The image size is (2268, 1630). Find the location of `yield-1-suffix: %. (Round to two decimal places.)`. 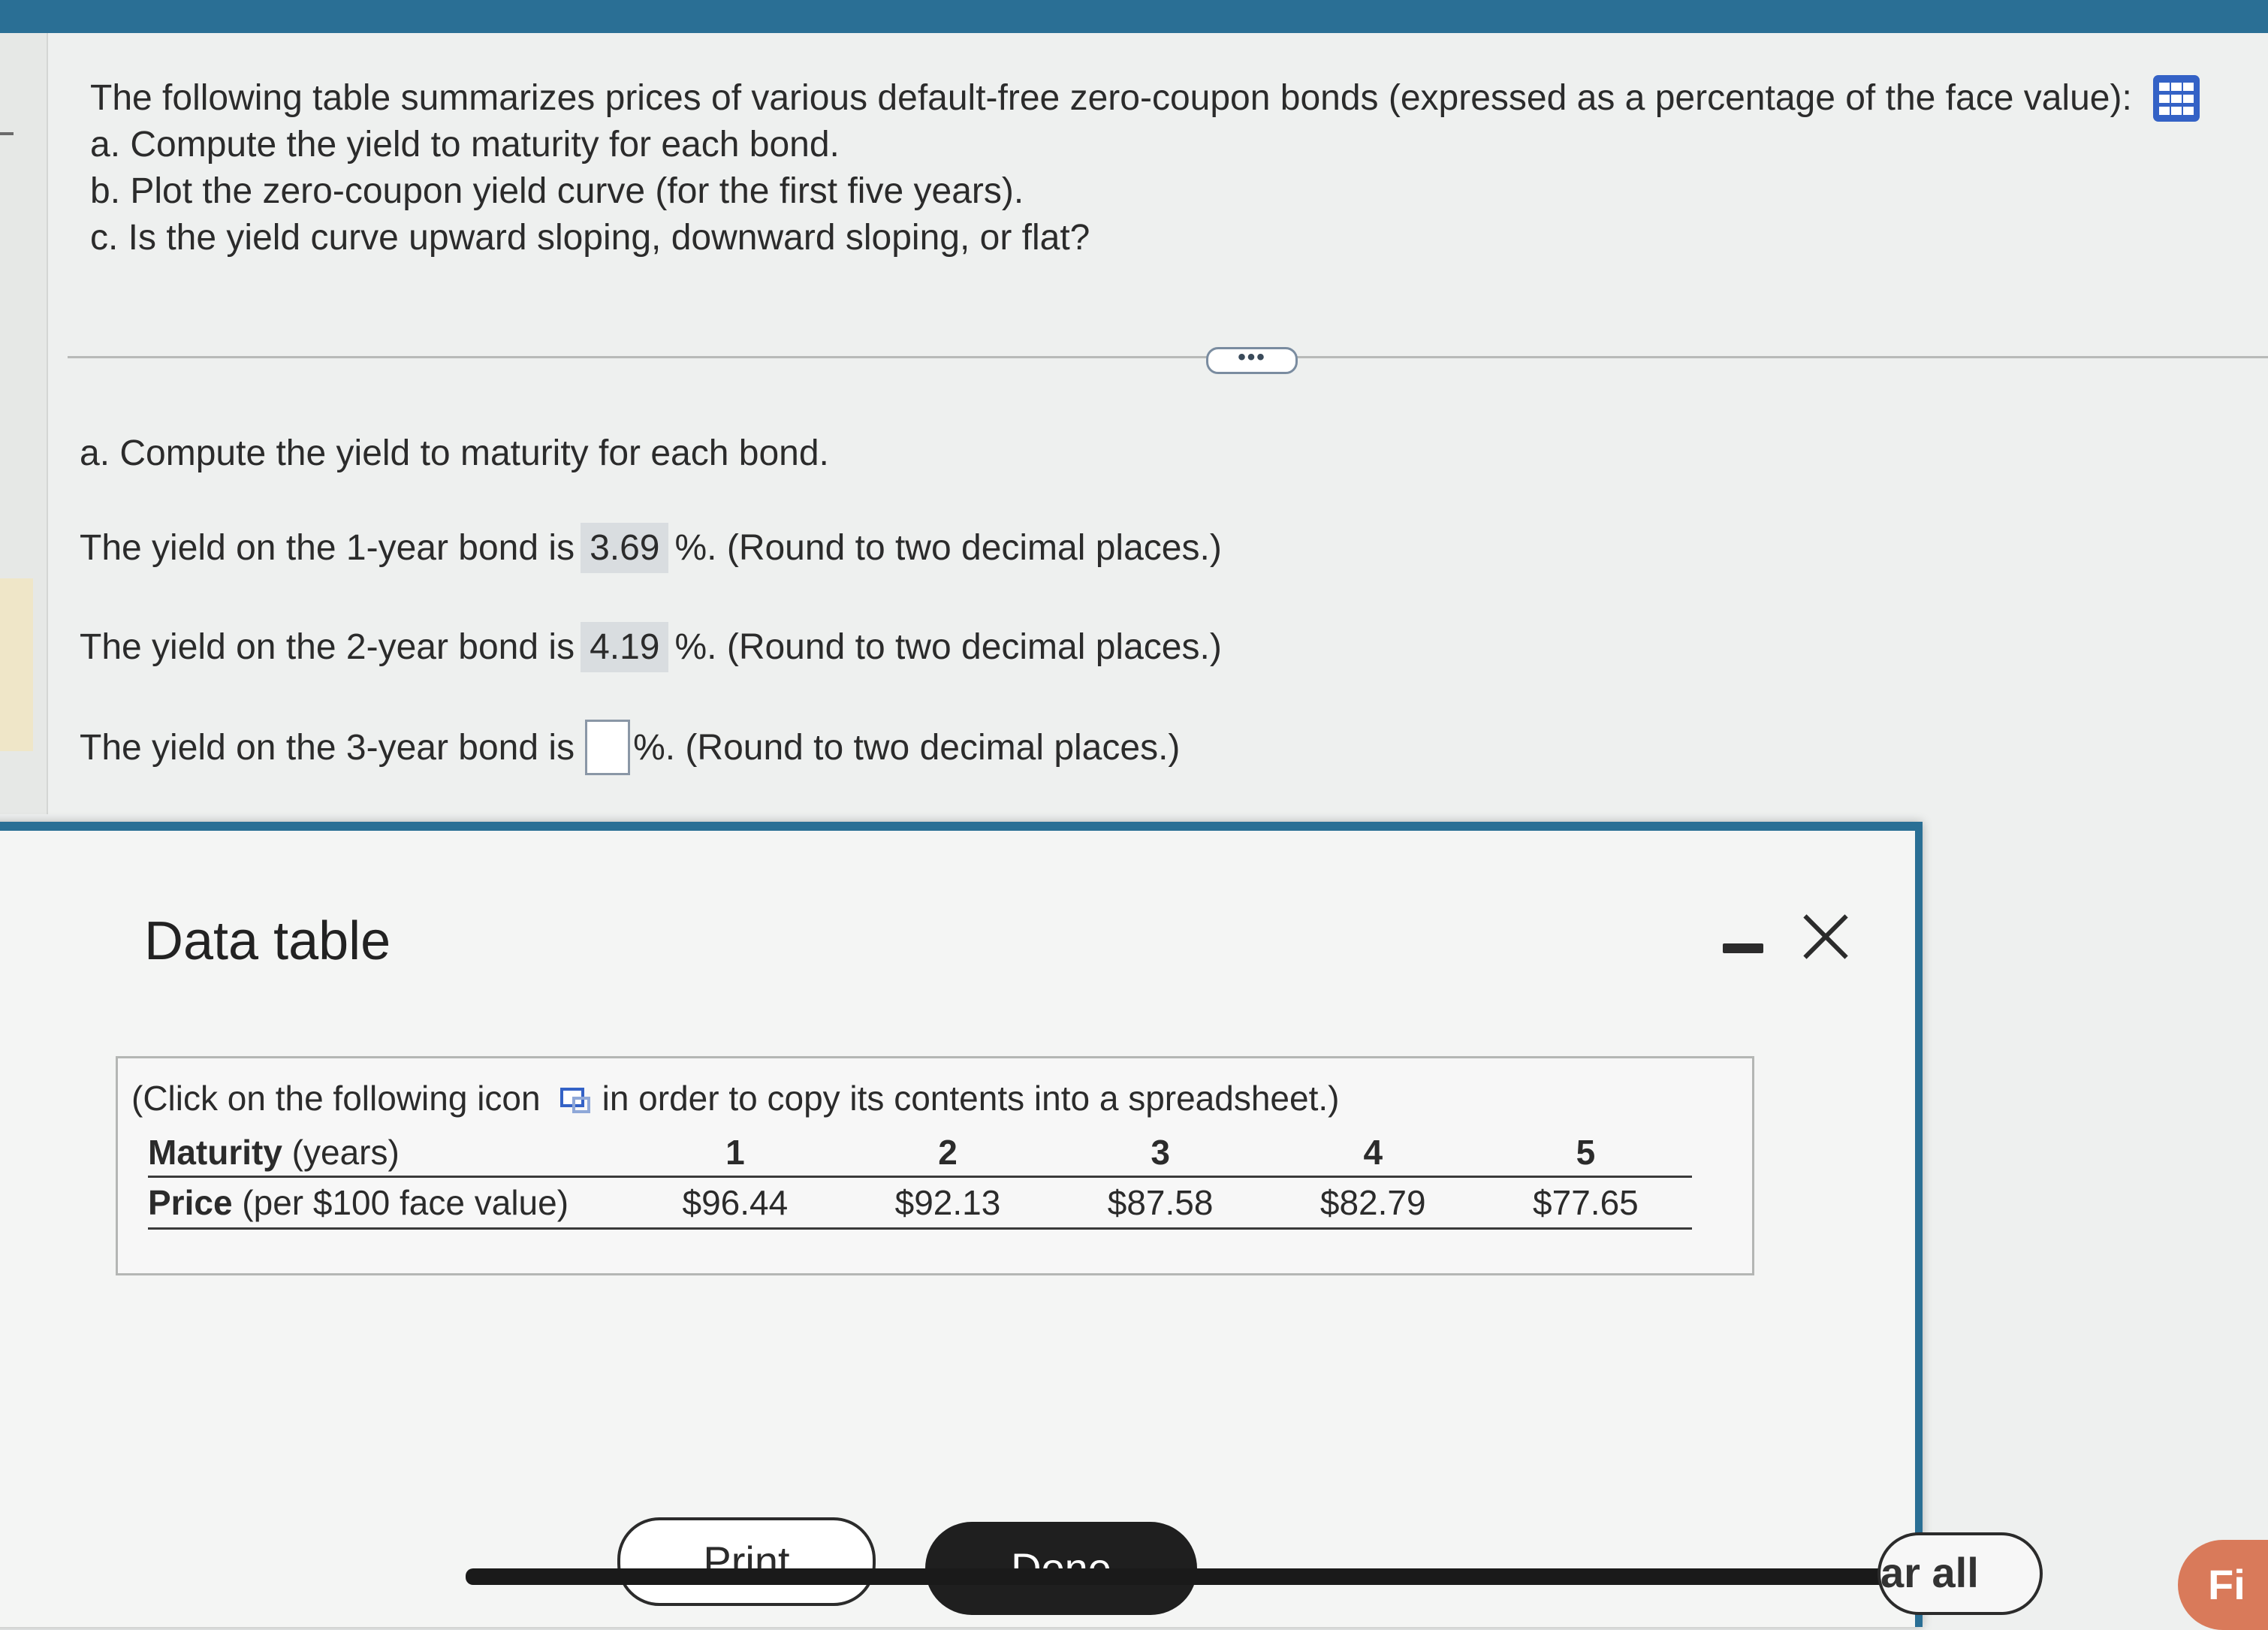

yield-1-suffix: %. (Round to two decimal places.) is located at coordinates (948, 548).